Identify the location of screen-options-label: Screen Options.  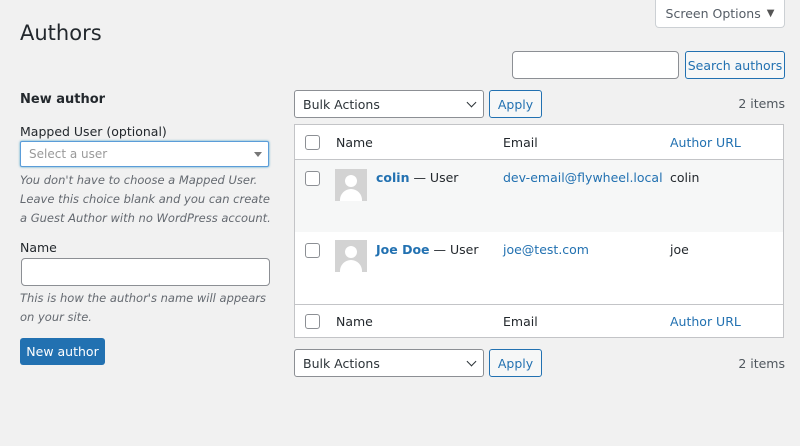
(713, 13).